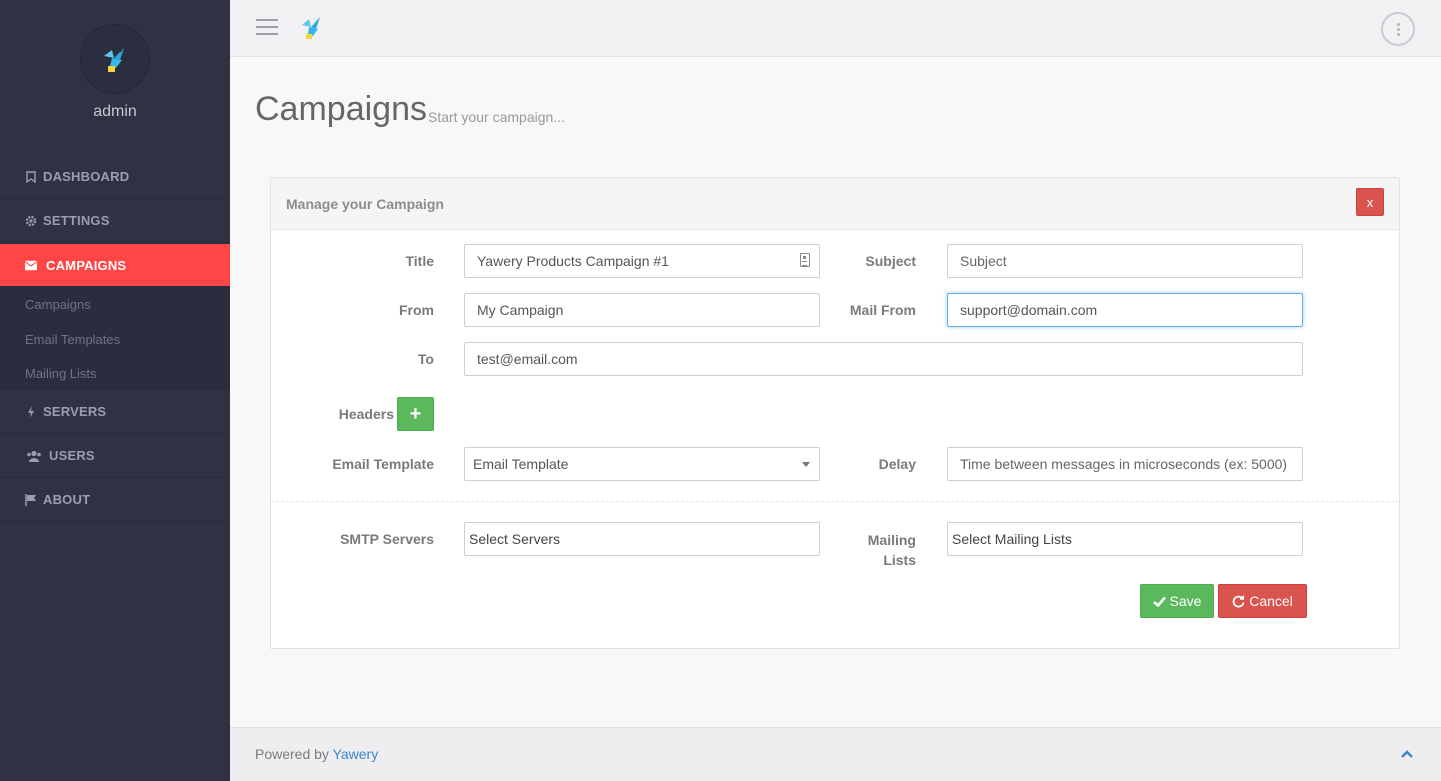  I want to click on nav-servers-label: SERVERS, so click(75, 411).